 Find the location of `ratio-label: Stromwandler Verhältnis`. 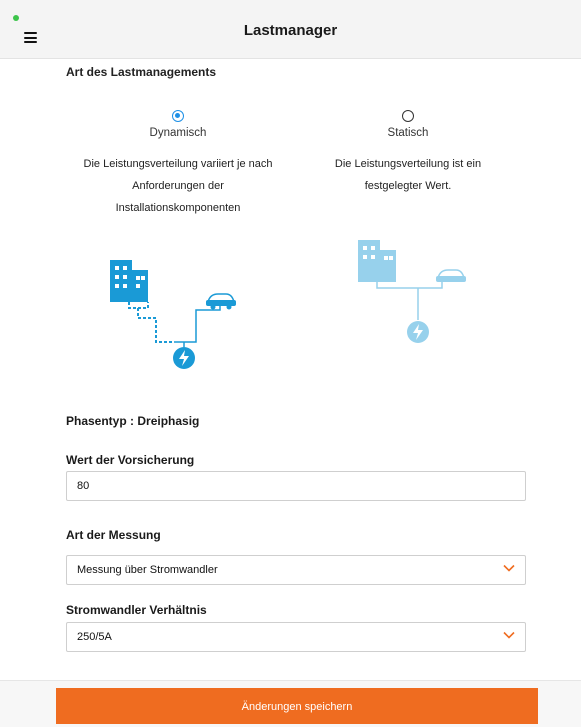

ratio-label: Stromwandler Verhältnis is located at coordinates (136, 610).